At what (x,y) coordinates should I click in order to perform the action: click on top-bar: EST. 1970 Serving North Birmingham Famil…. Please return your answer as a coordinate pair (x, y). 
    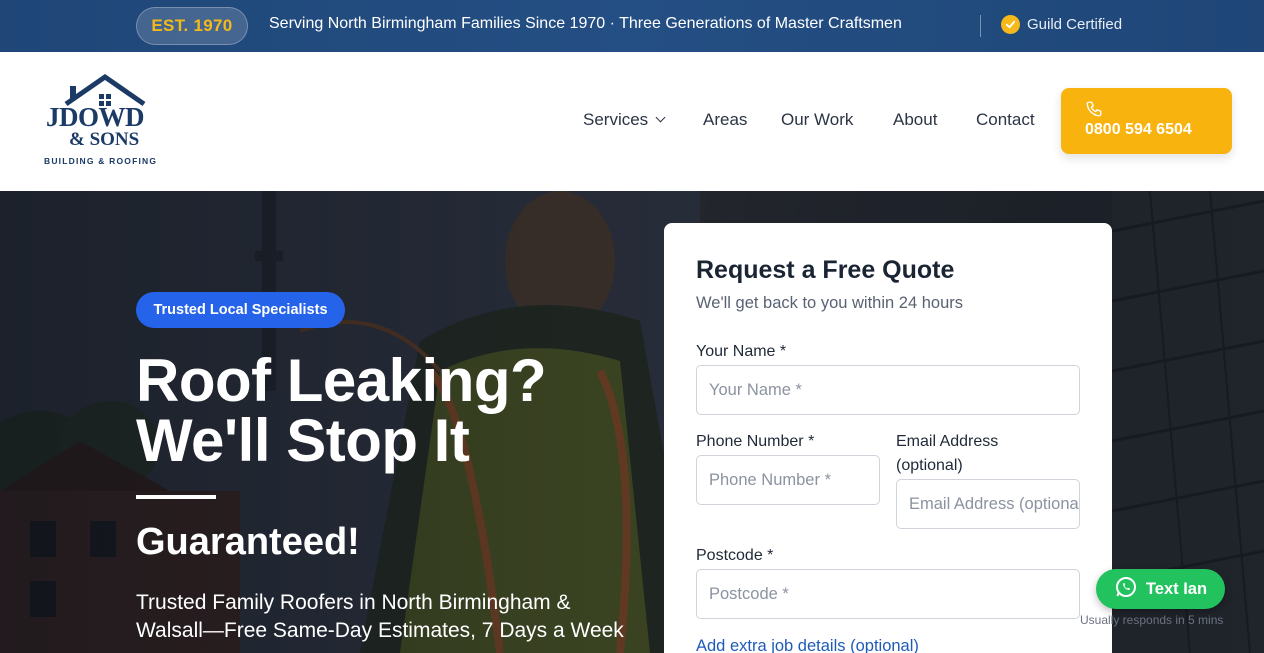
    Looking at the image, I should click on (632, 26).